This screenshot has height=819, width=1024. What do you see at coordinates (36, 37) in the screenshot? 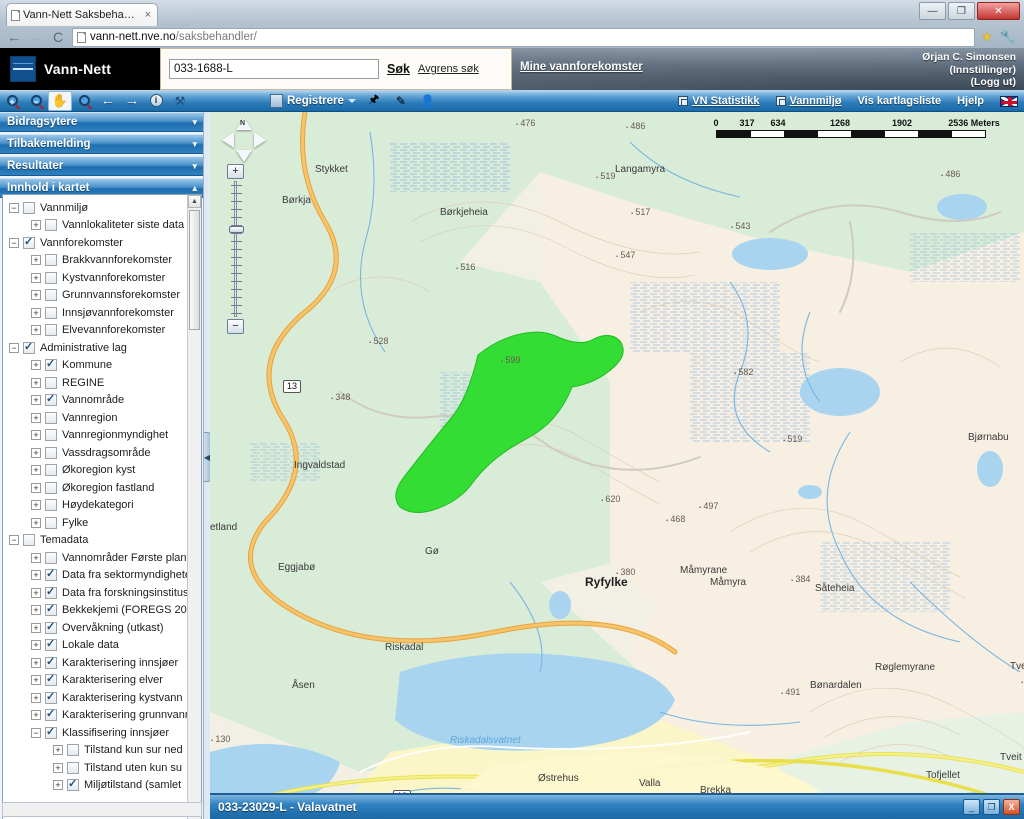
I see `forward-icon: →` at bounding box center [36, 37].